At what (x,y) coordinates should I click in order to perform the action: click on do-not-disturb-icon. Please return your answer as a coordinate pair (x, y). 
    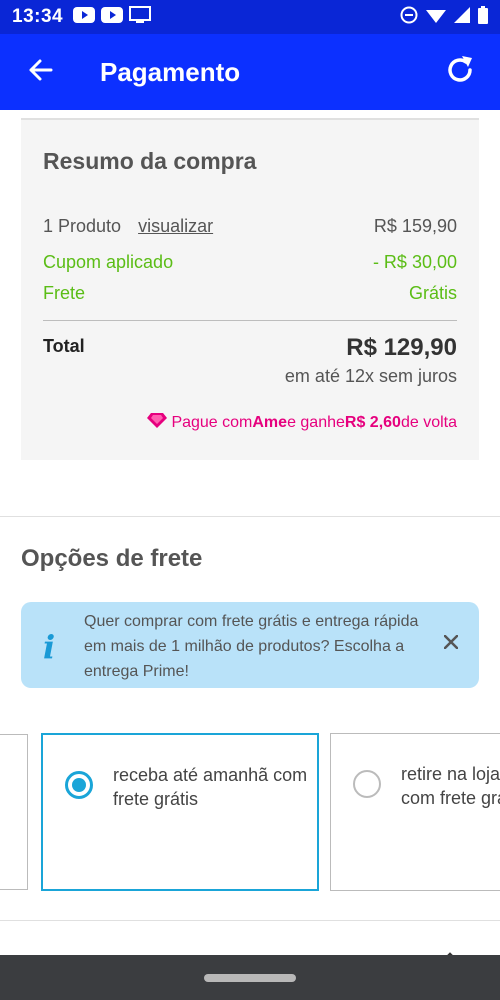
    Looking at the image, I should click on (409, 17).